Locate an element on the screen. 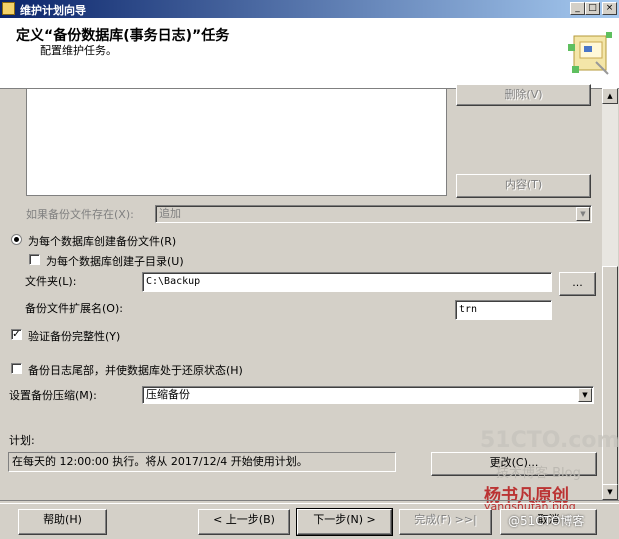 This screenshot has height=539, width=619. wizard-icon is located at coordinates (590, 53).